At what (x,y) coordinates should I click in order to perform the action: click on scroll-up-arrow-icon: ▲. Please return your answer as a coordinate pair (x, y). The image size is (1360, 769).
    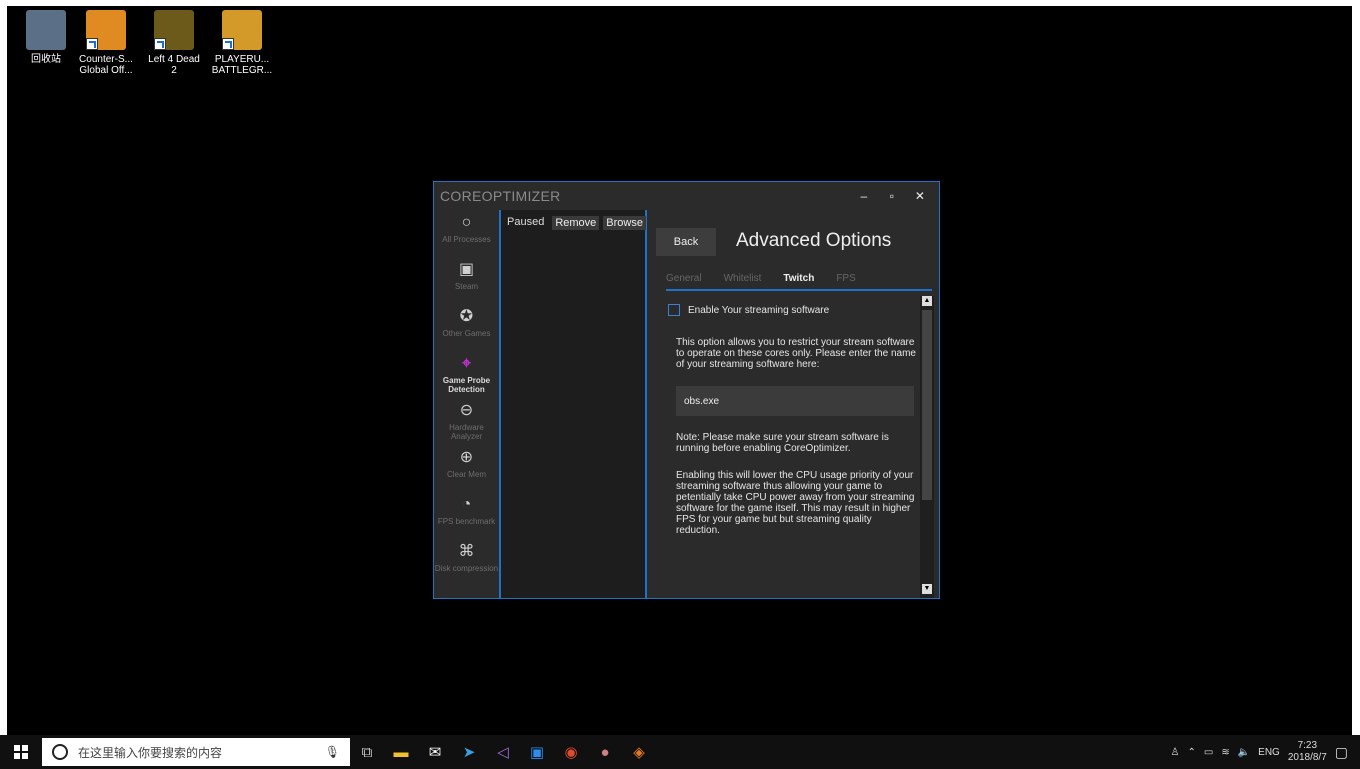
    Looking at the image, I should click on (927, 301).